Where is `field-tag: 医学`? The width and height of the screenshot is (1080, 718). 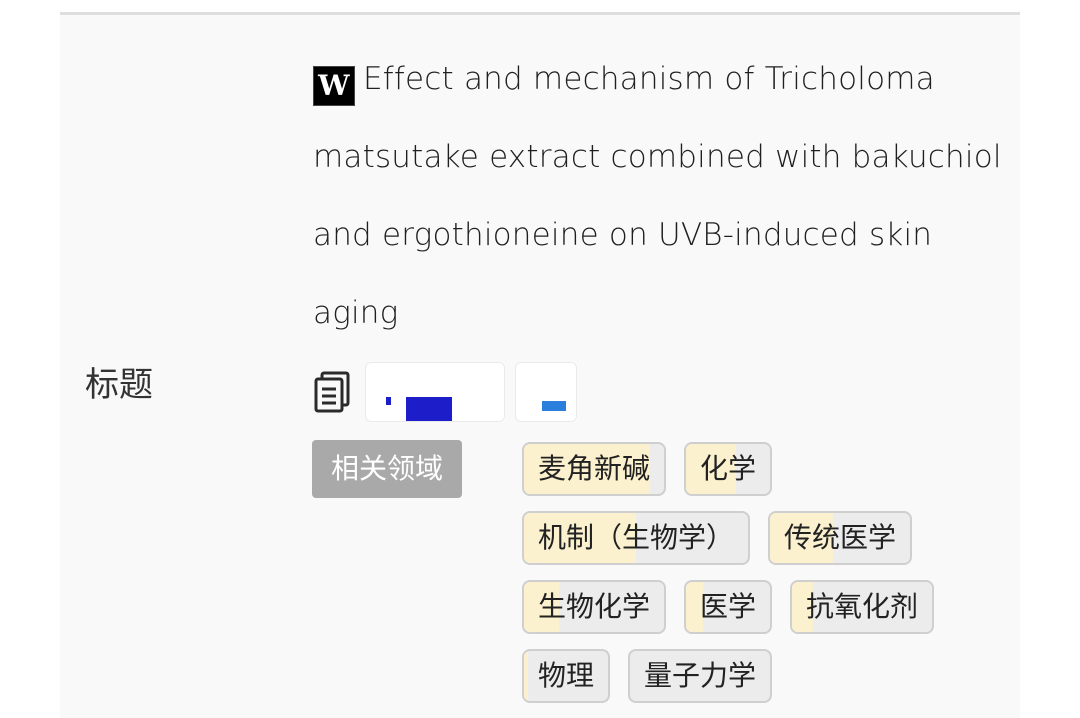
field-tag: 医学 is located at coordinates (728, 607).